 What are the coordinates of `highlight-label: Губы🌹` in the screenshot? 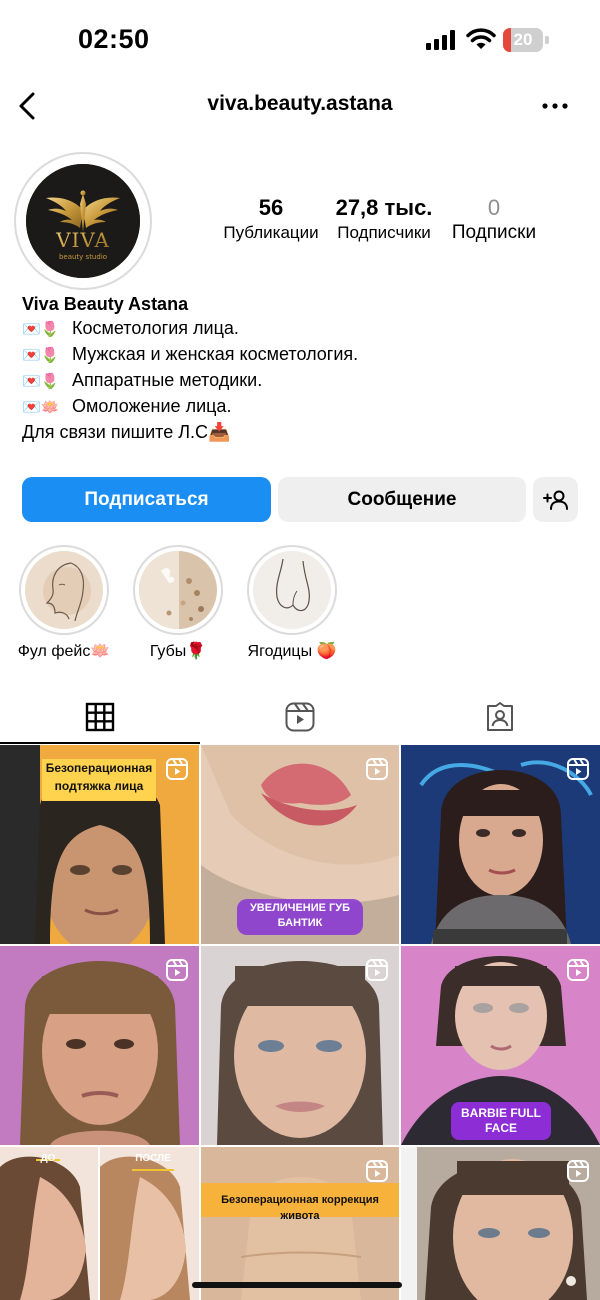 It's located at (178, 651).